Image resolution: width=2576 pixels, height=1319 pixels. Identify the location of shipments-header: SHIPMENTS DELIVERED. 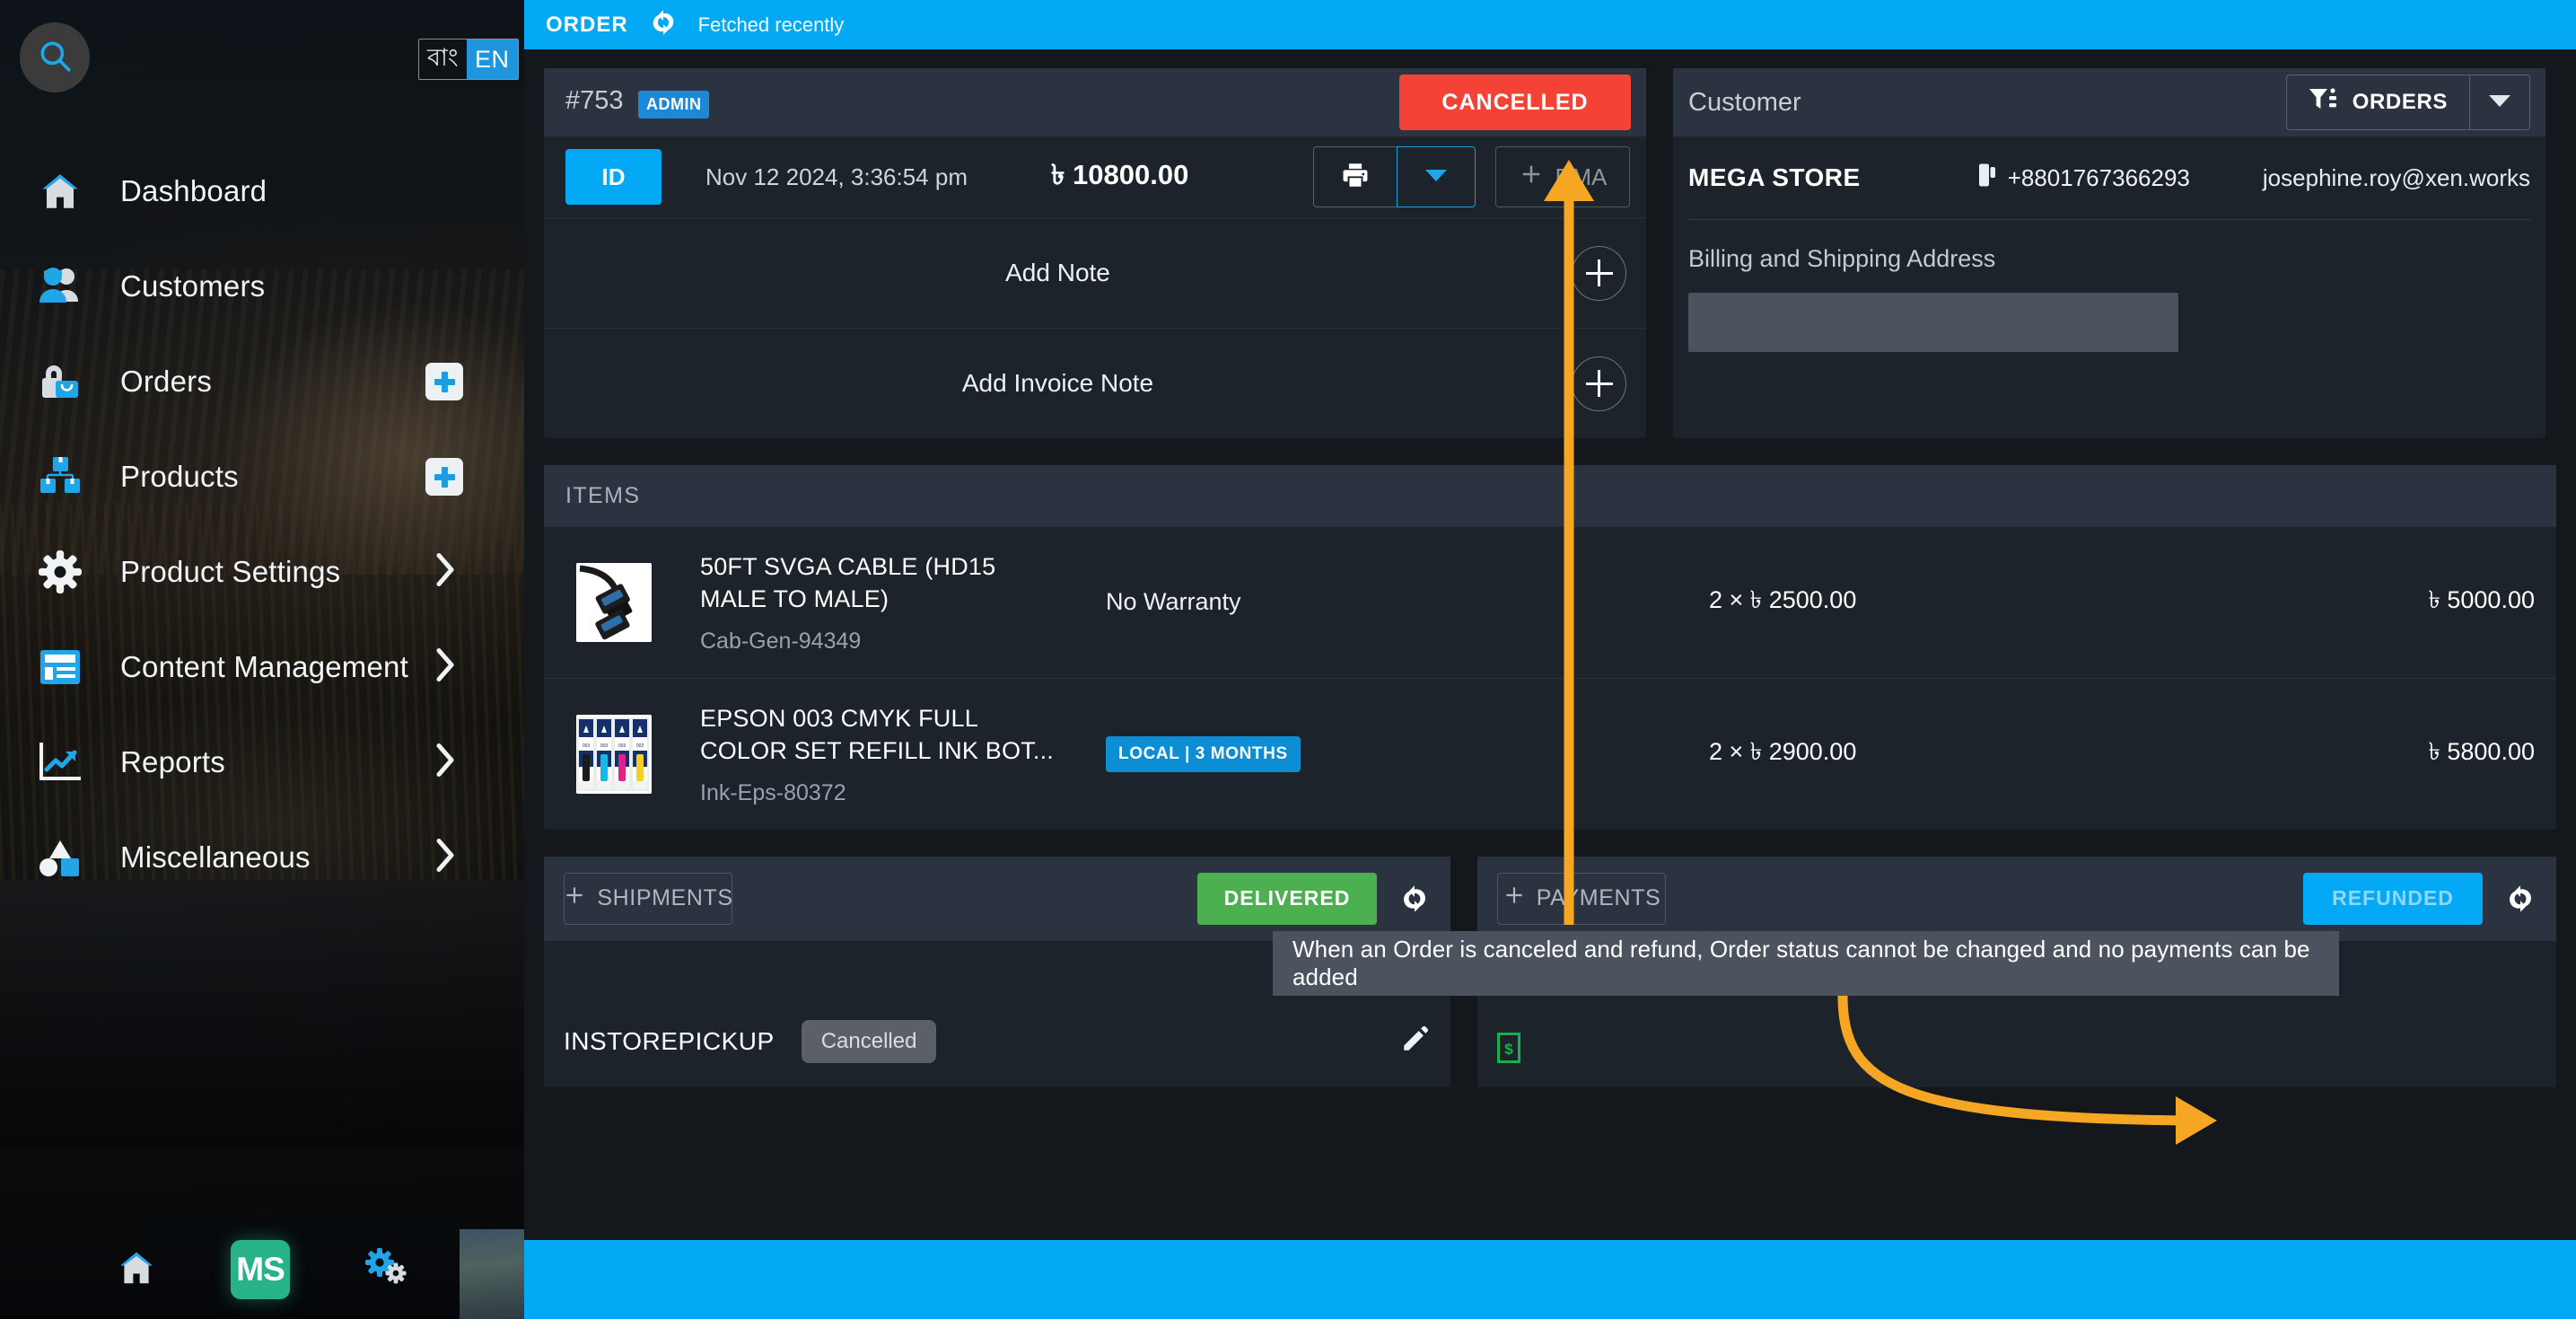
(997, 898).